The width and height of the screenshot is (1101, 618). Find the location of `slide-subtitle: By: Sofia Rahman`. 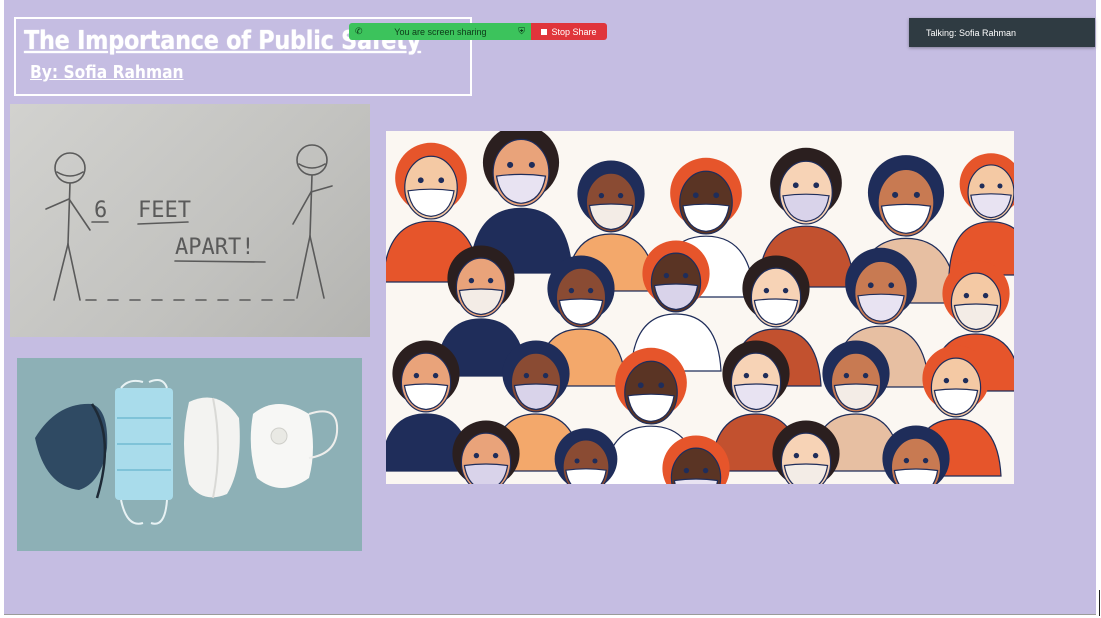

slide-subtitle: By: Sofia Rahman is located at coordinates (107, 72).